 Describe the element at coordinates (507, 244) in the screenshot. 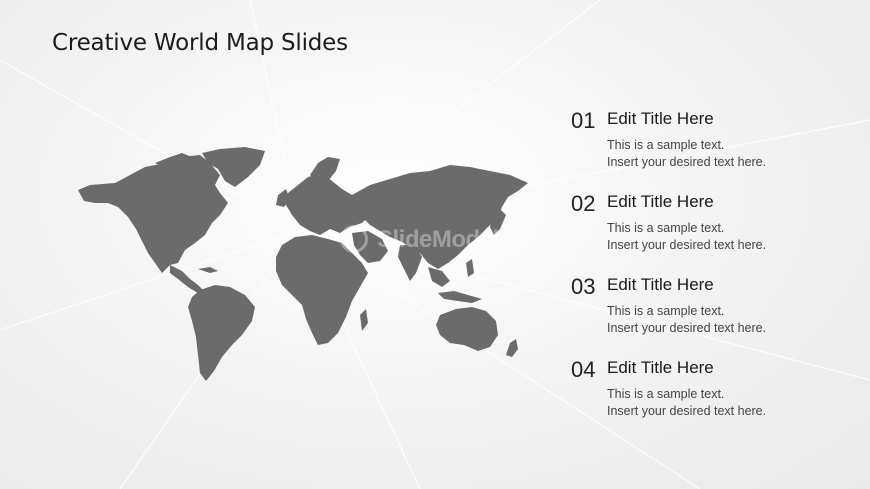

I see `watermark-suffix: .com` at that location.